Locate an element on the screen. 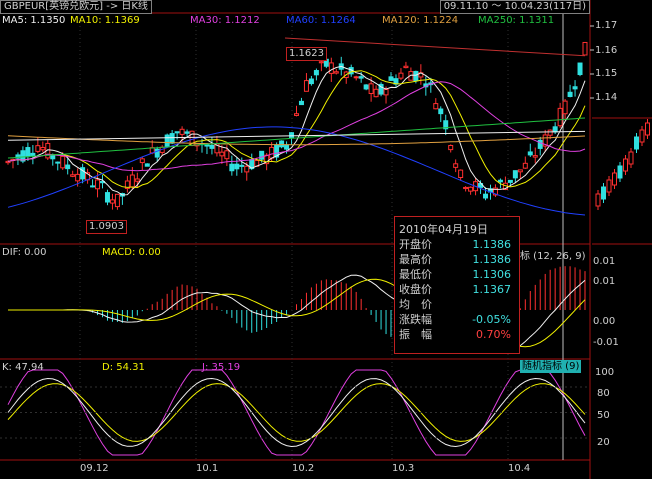  info-row-value: -0.05% is located at coordinates (491, 319).